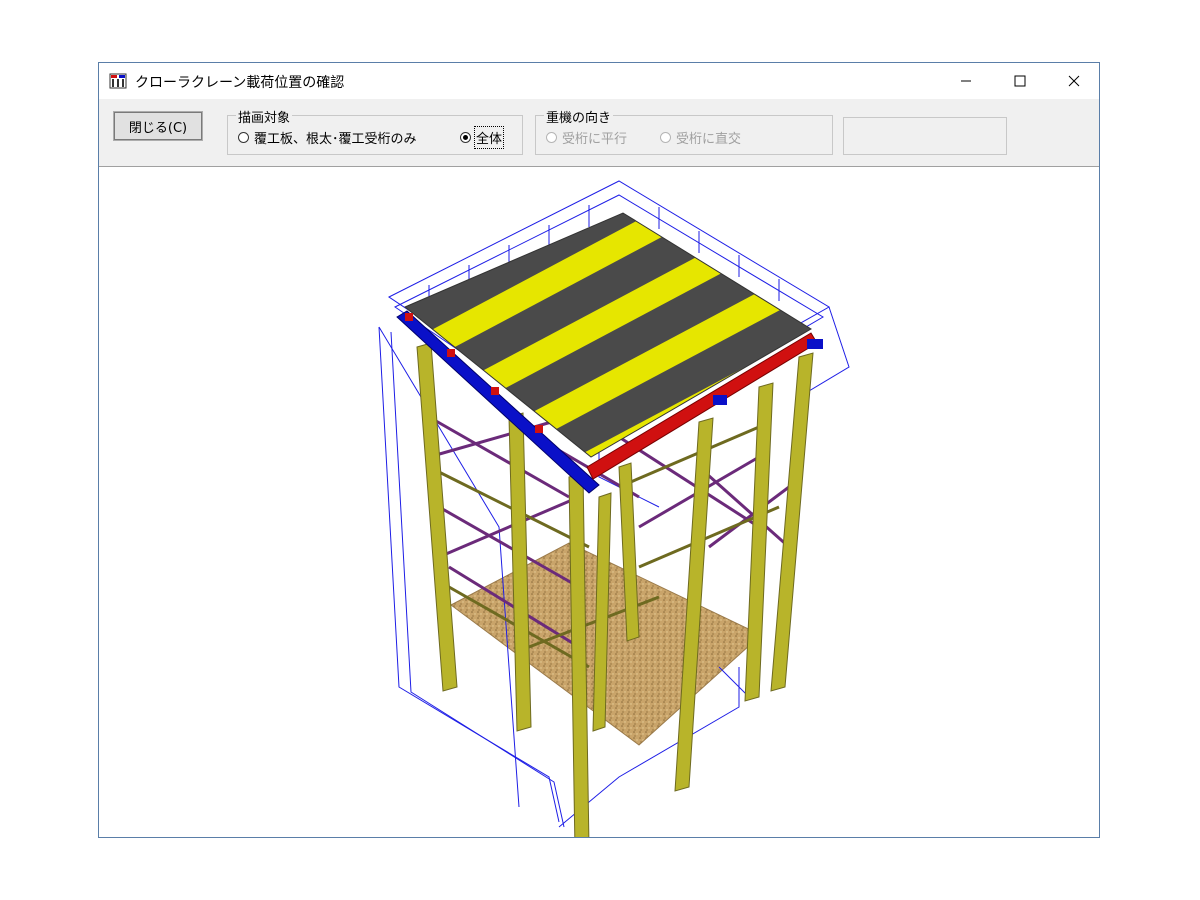 This screenshot has width=1200, height=900. What do you see at coordinates (595, 139) in the screenshot?
I see `radio-parallel-label: 受桁に平行` at bounding box center [595, 139].